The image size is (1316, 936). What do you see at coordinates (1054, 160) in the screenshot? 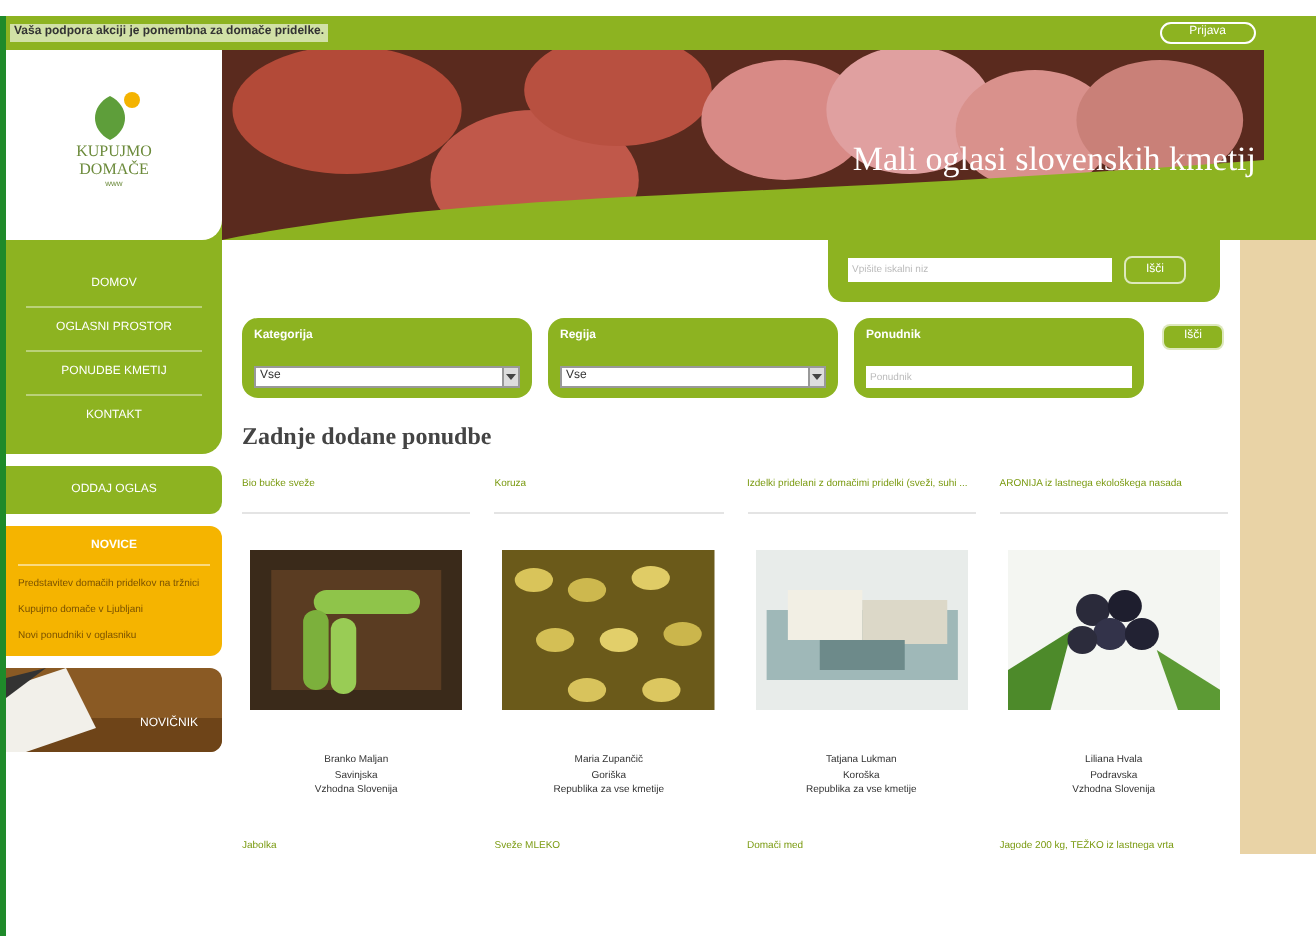
I see `banner-title: Mali oglasi slovenskih kmetij` at bounding box center [1054, 160].